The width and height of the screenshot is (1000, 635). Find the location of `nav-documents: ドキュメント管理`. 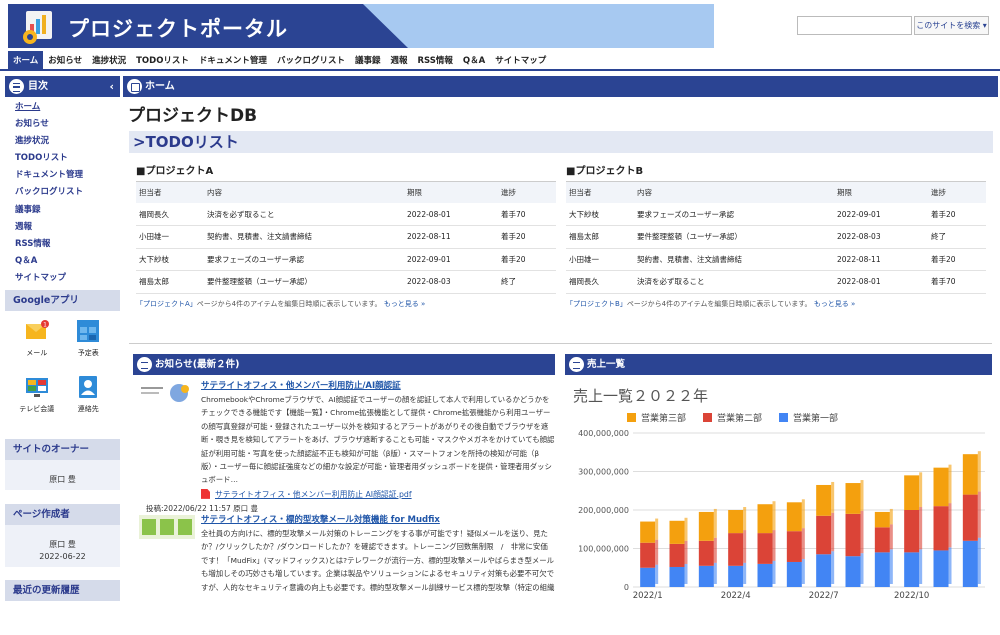

nav-documents: ドキュメント管理 is located at coordinates (233, 60).